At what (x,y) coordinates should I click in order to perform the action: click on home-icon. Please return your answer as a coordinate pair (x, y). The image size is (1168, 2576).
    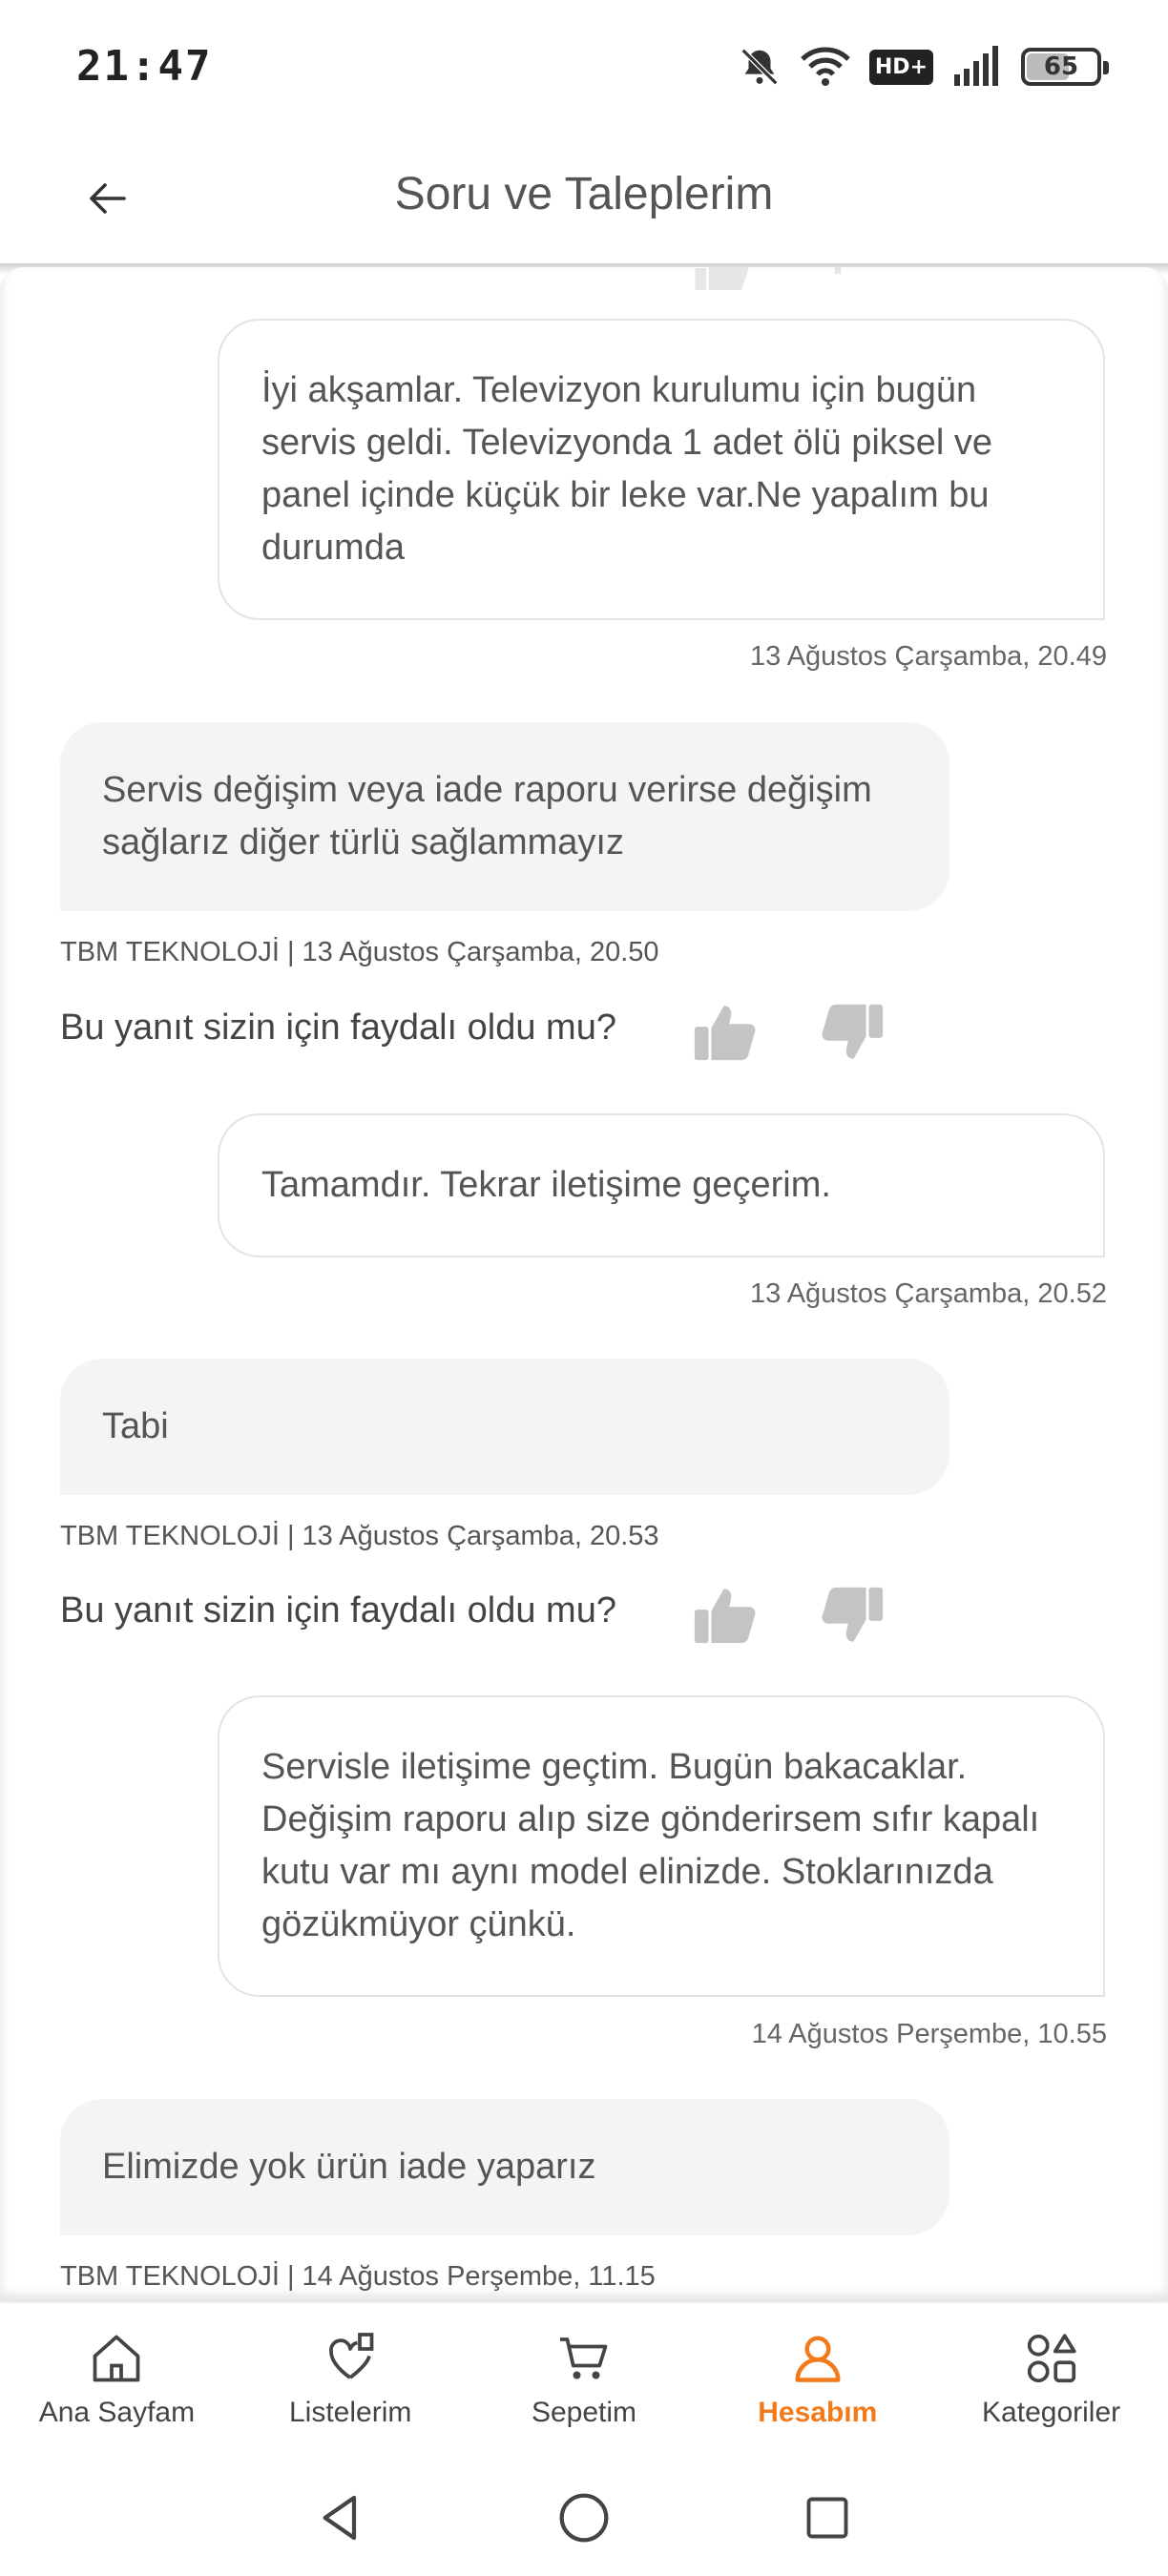
    Looking at the image, I should click on (117, 2358).